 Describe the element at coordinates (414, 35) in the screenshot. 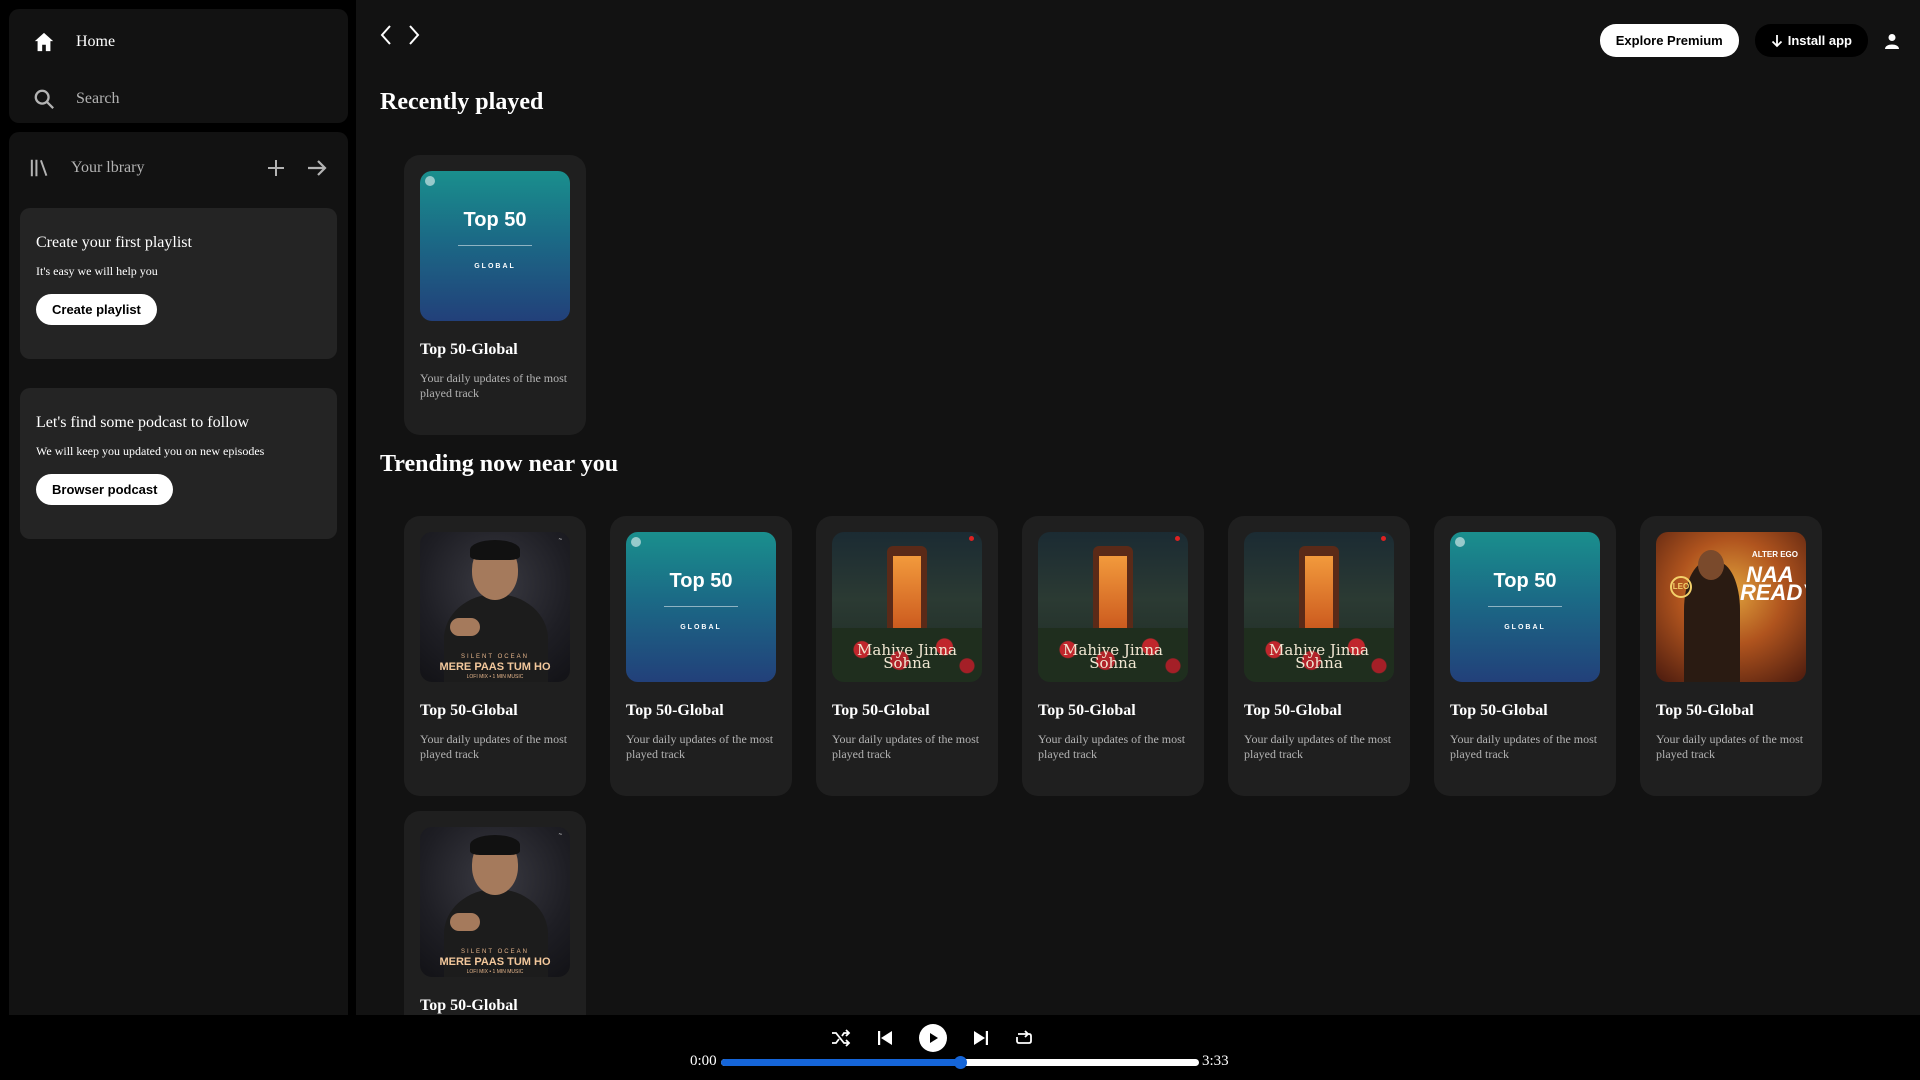

I see `chevron-right-icon` at that location.